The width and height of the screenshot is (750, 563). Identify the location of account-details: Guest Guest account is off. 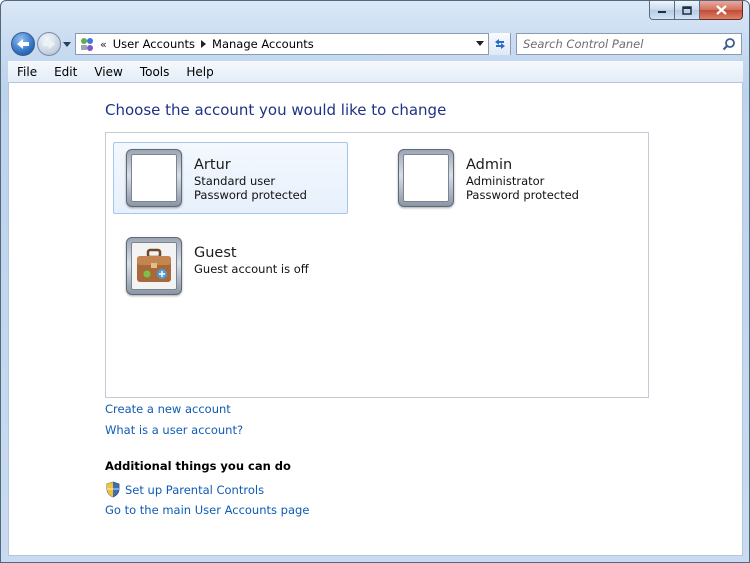
(251, 260).